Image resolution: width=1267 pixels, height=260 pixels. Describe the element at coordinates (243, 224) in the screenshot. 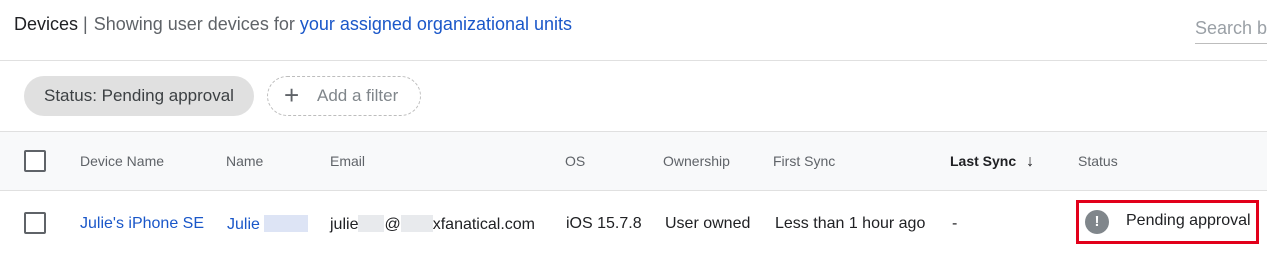

I see `user-name-text: Julie` at that location.